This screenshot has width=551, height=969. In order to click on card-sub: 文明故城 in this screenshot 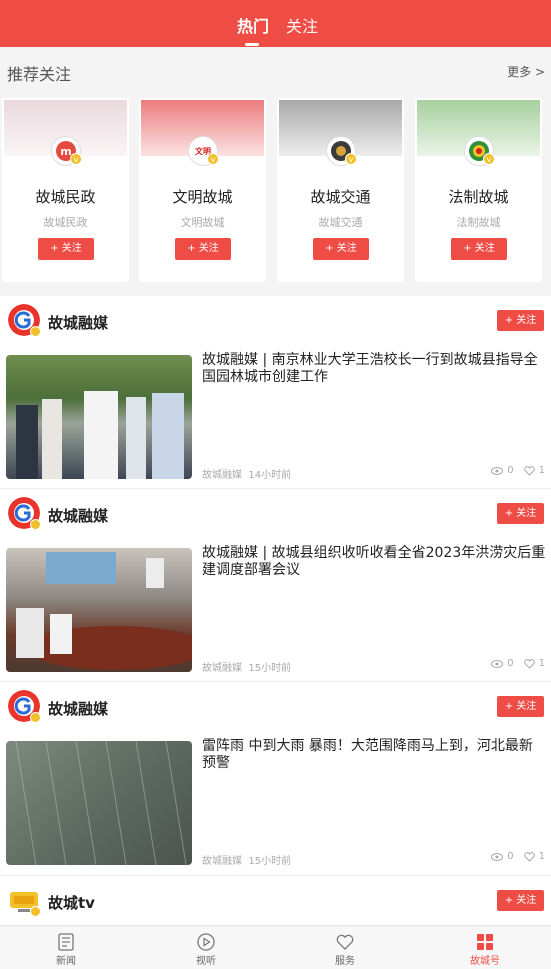, I will do `click(202, 222)`.